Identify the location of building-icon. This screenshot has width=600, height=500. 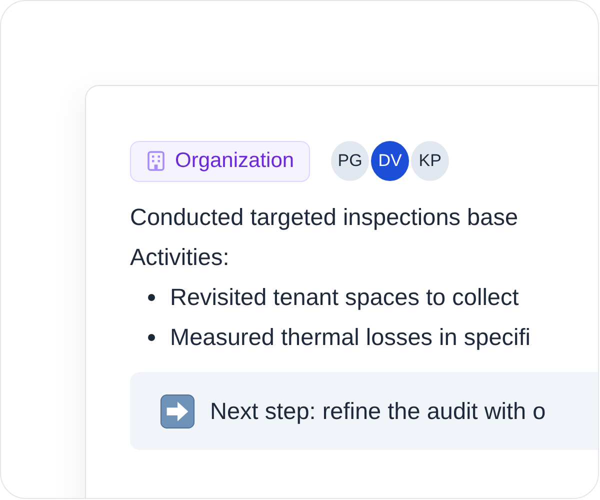
(156, 161).